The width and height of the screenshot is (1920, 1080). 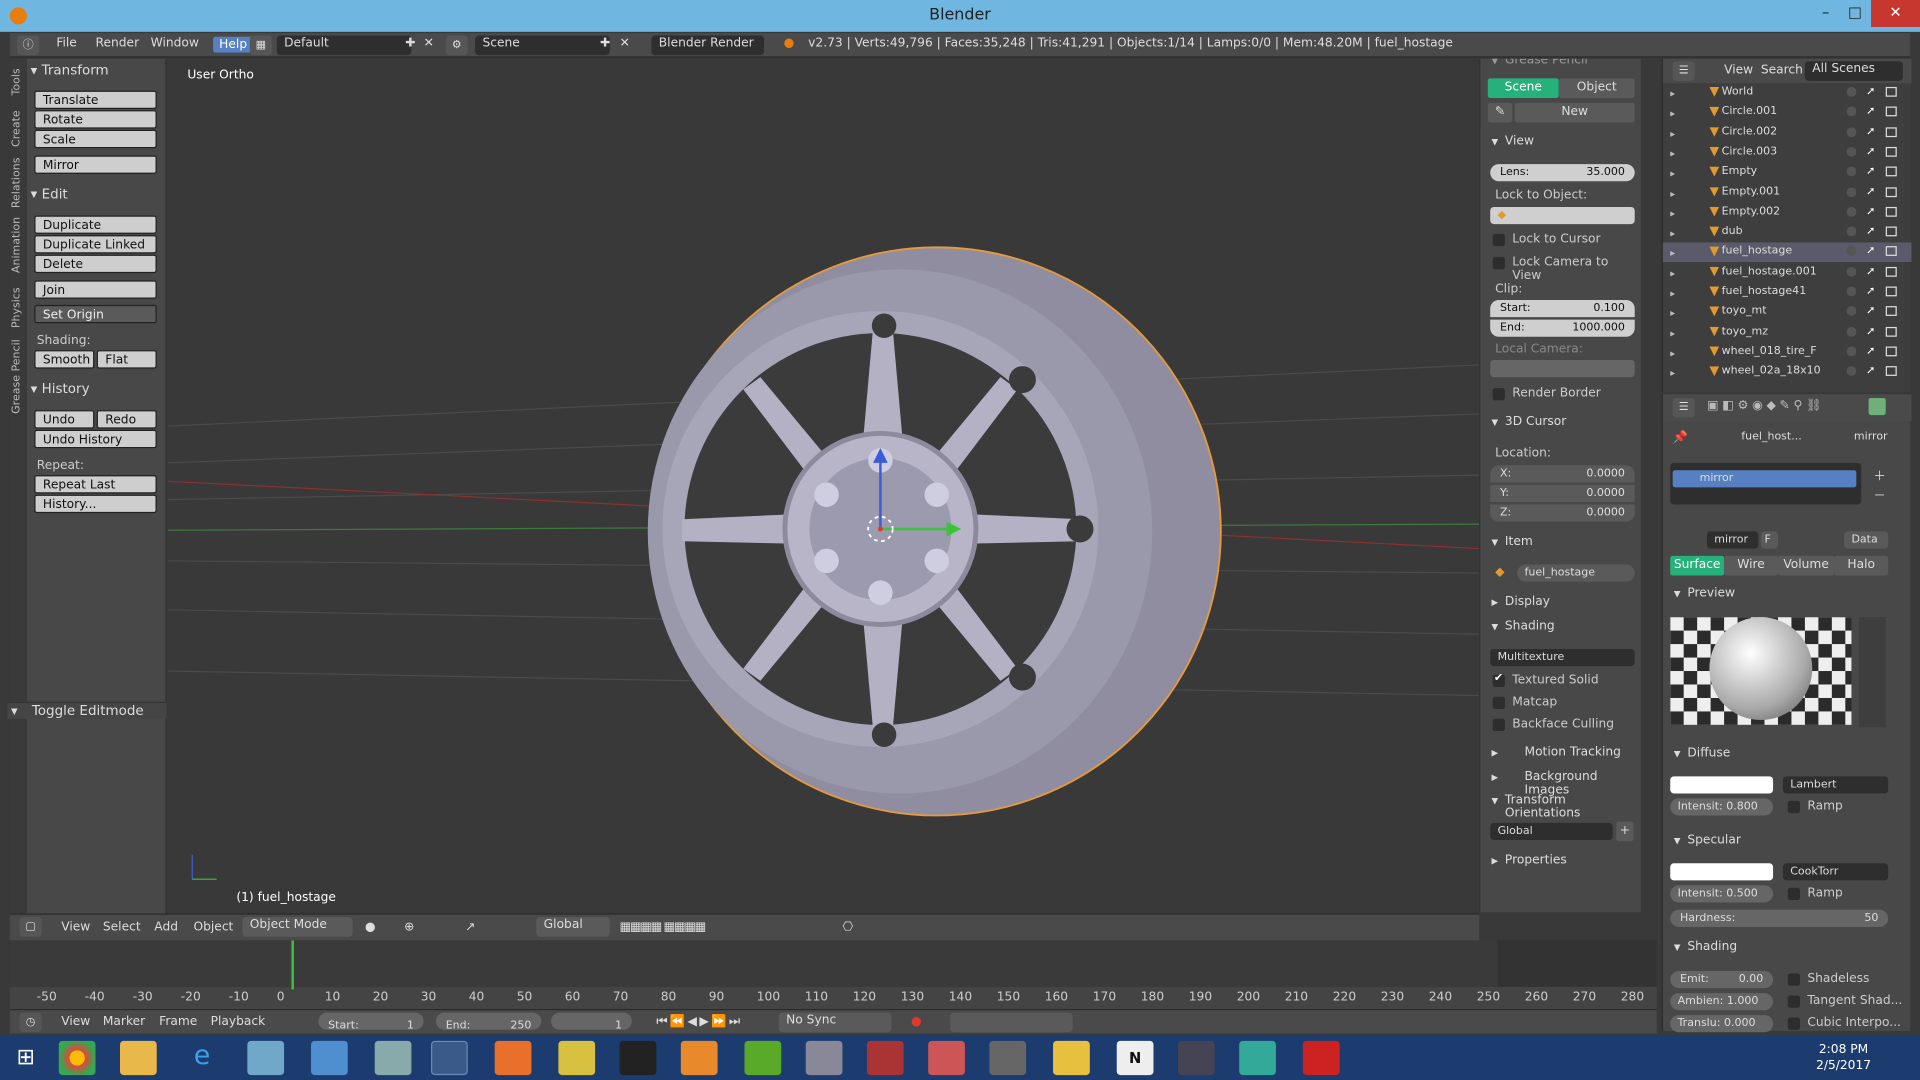 What do you see at coordinates (17, 183) in the screenshot?
I see `tab-relations: Relations` at bounding box center [17, 183].